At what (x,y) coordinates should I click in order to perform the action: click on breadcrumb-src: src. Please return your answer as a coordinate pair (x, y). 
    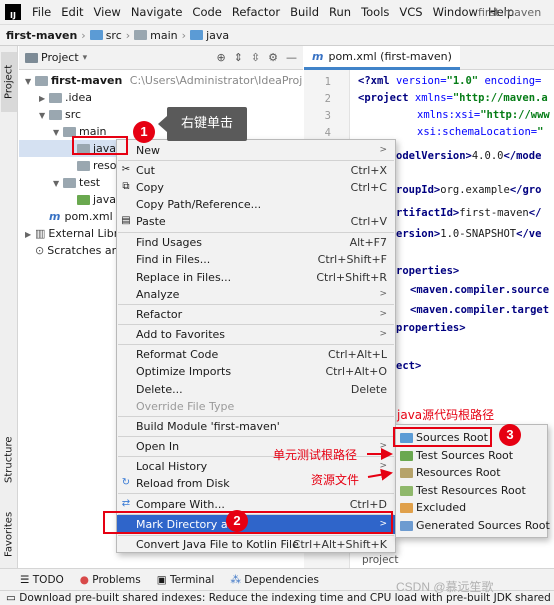
    Looking at the image, I should click on (114, 35).